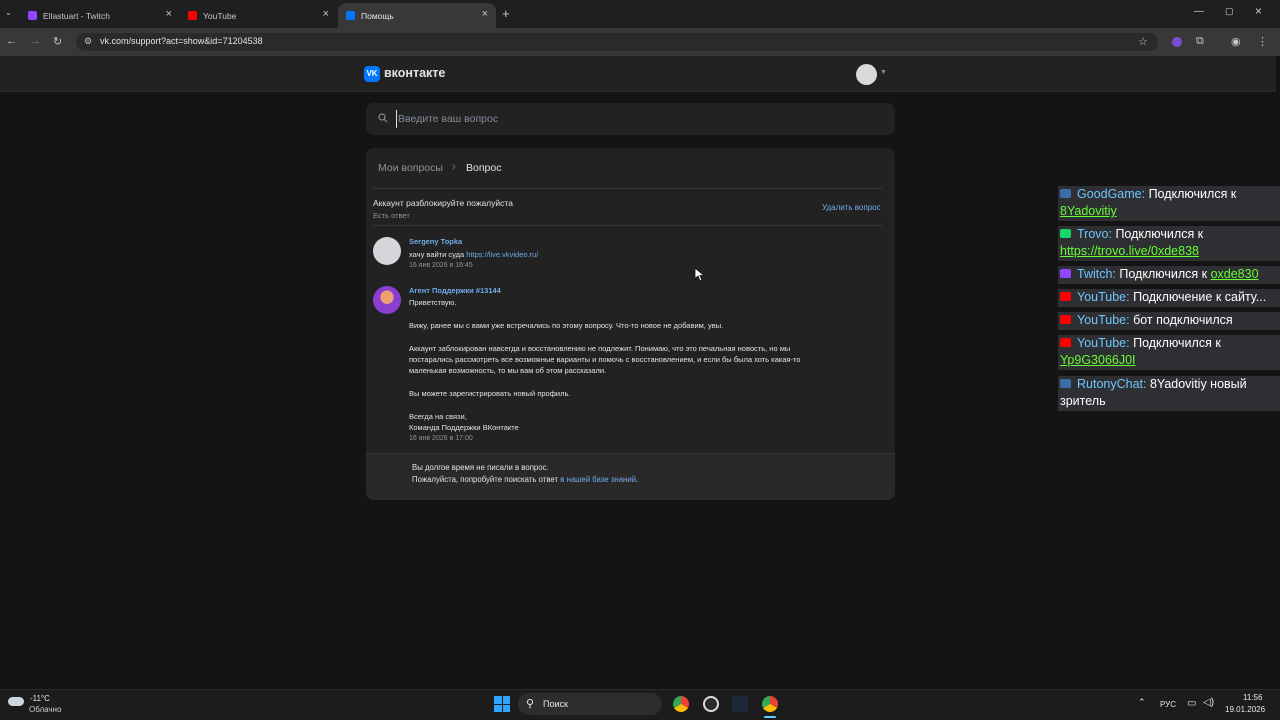  I want to click on taskbar-search-box, so click(590, 704).